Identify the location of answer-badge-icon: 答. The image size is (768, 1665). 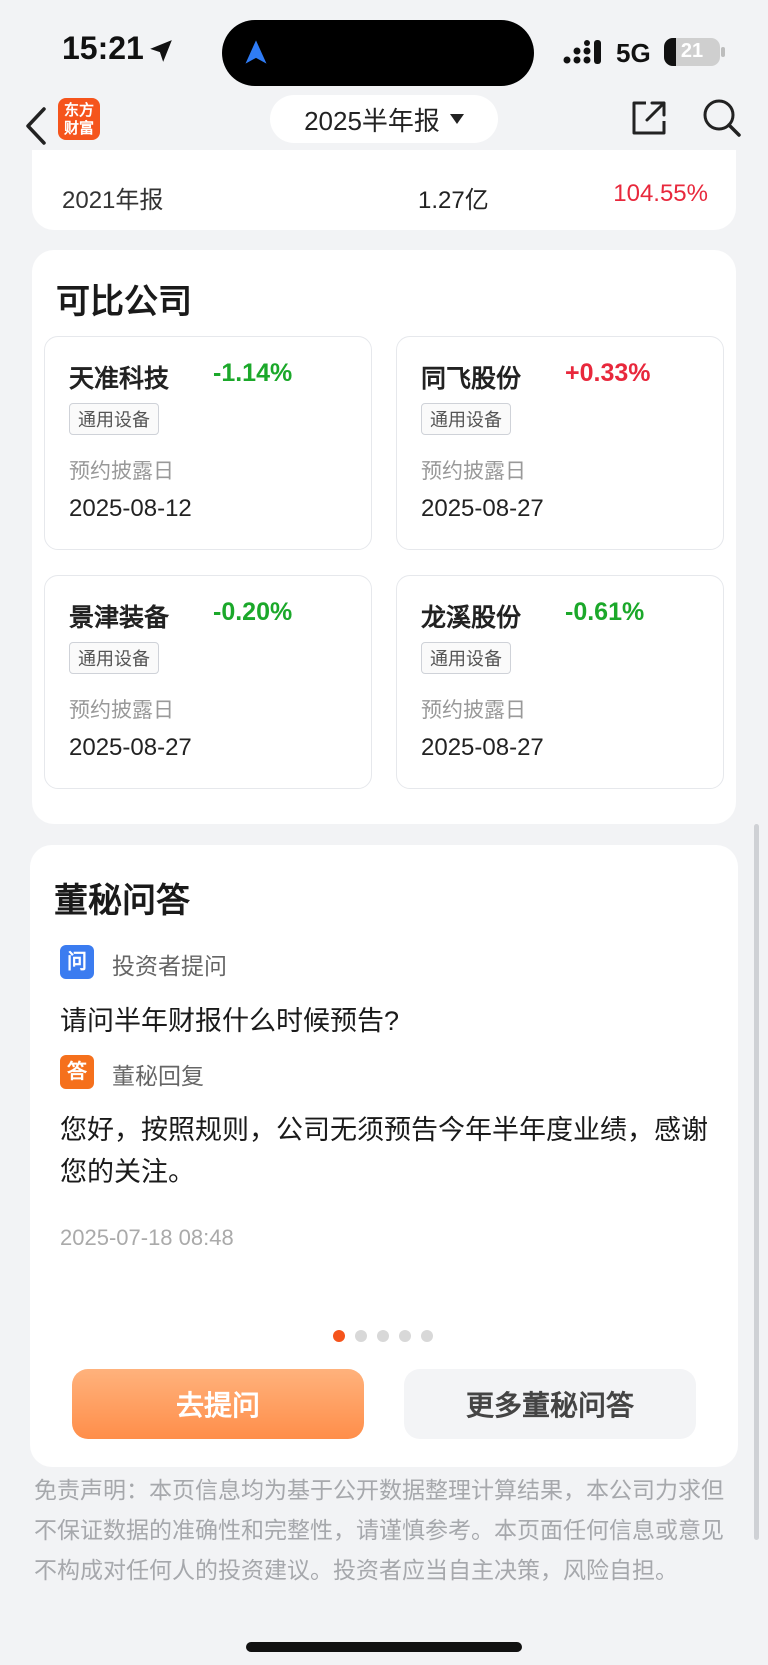
(77, 1072).